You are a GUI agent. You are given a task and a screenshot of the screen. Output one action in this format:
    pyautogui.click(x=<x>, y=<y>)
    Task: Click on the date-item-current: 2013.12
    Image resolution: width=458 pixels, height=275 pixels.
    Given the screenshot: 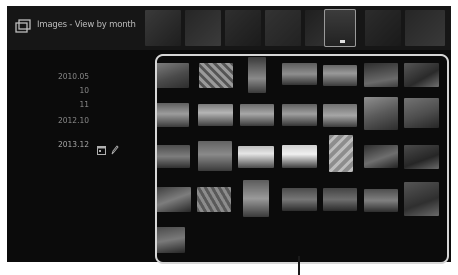 What is the action you would take?
    pyautogui.click(x=63, y=144)
    